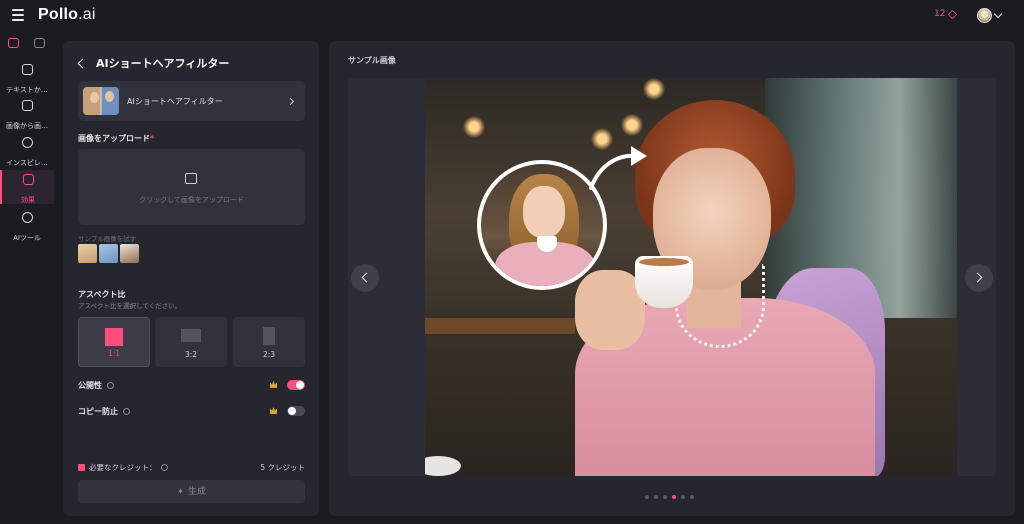 This screenshot has width=1024, height=524. Describe the element at coordinates (269, 336) in the screenshot. I see `ratio-portrait-icon` at that location.